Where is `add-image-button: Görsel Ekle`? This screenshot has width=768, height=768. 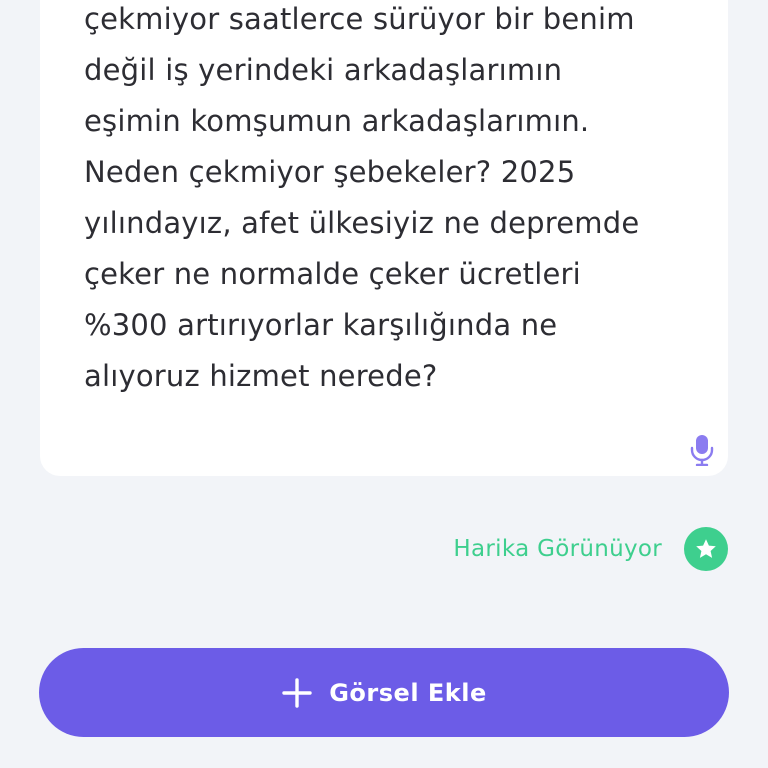
add-image-button: Görsel Ekle is located at coordinates (384, 692).